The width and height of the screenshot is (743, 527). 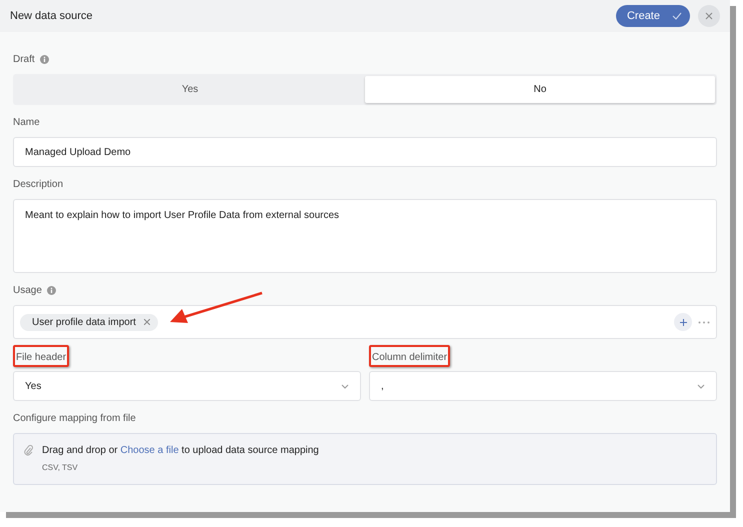 I want to click on add-button, so click(x=683, y=322).